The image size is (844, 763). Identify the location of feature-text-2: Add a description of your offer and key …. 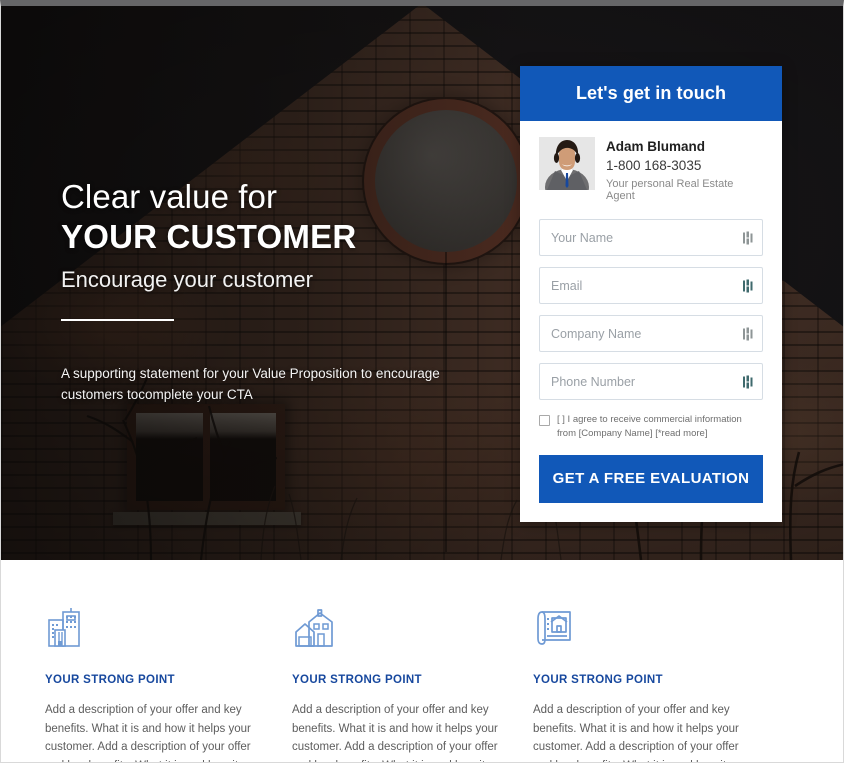
(395, 733).